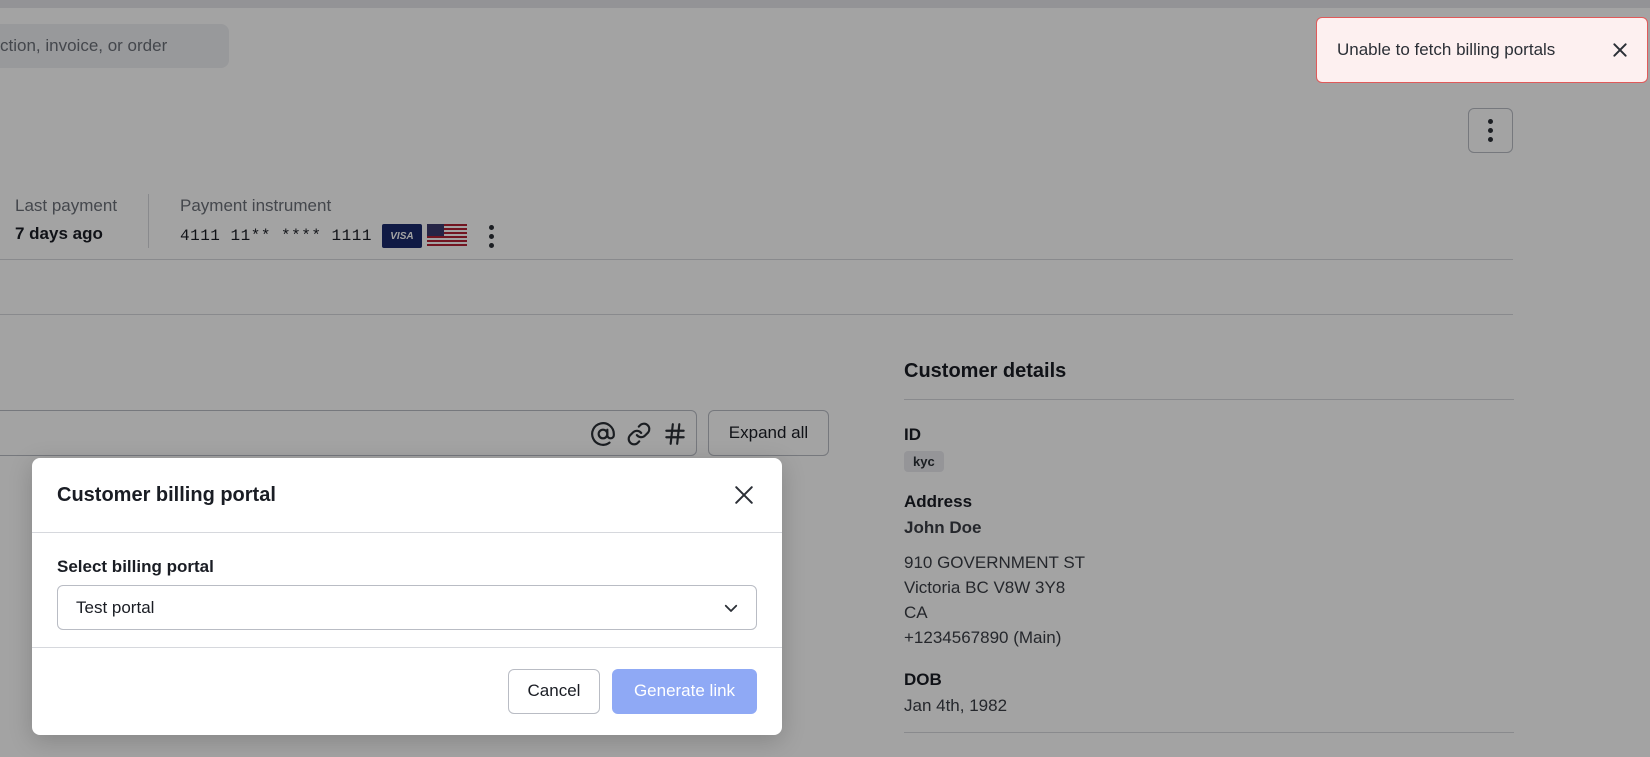  What do you see at coordinates (407, 607) in the screenshot?
I see `billing-portal-select: Test portal` at bounding box center [407, 607].